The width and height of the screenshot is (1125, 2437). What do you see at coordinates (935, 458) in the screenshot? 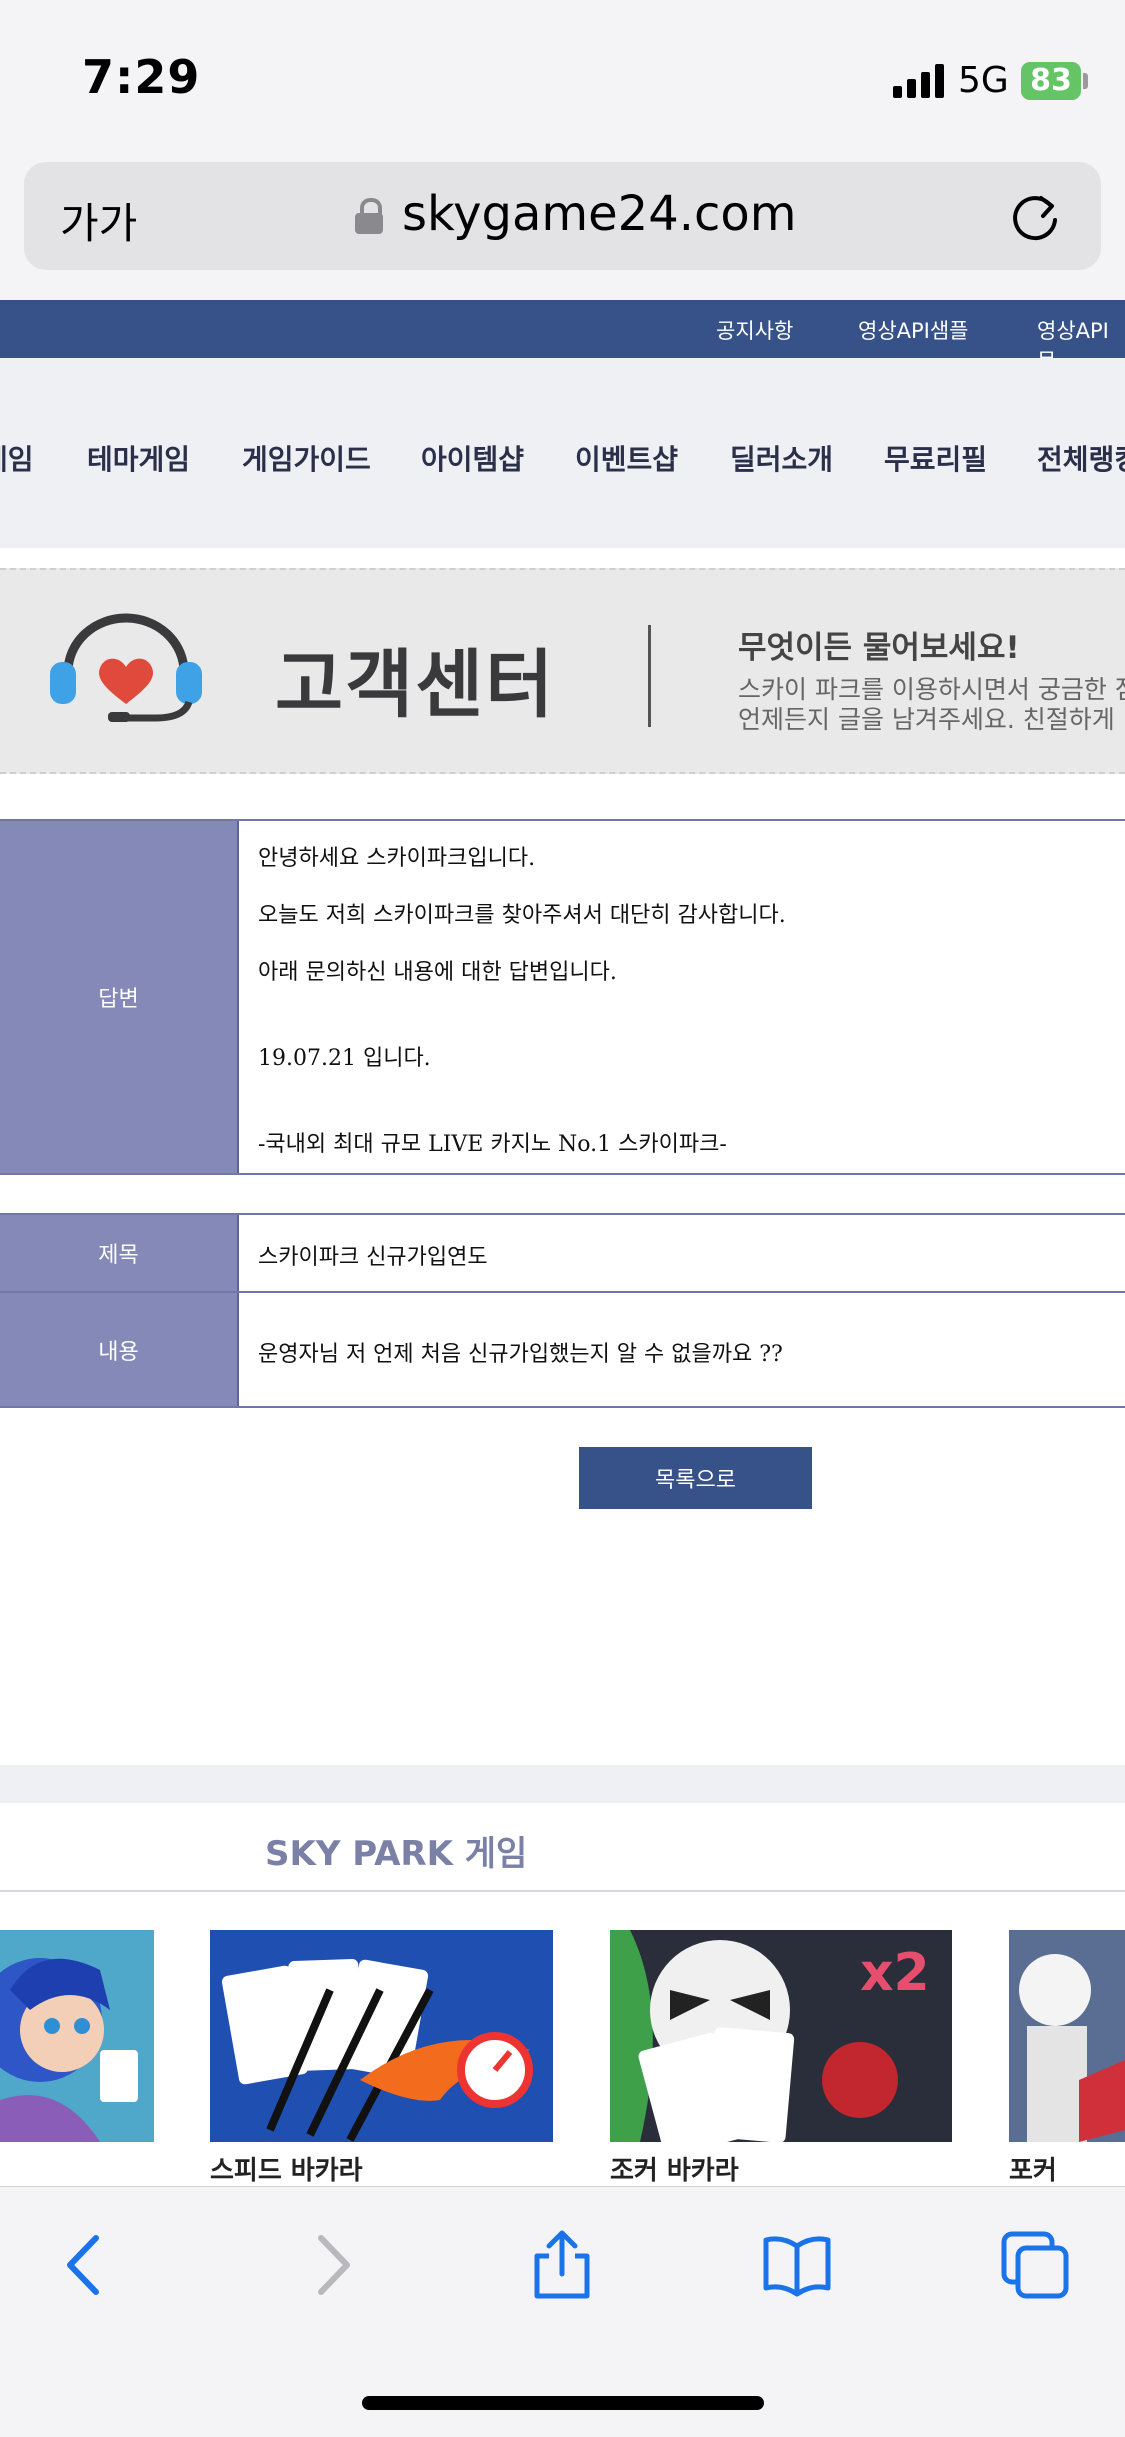
I see `menu-free-refill: 무료리필` at bounding box center [935, 458].